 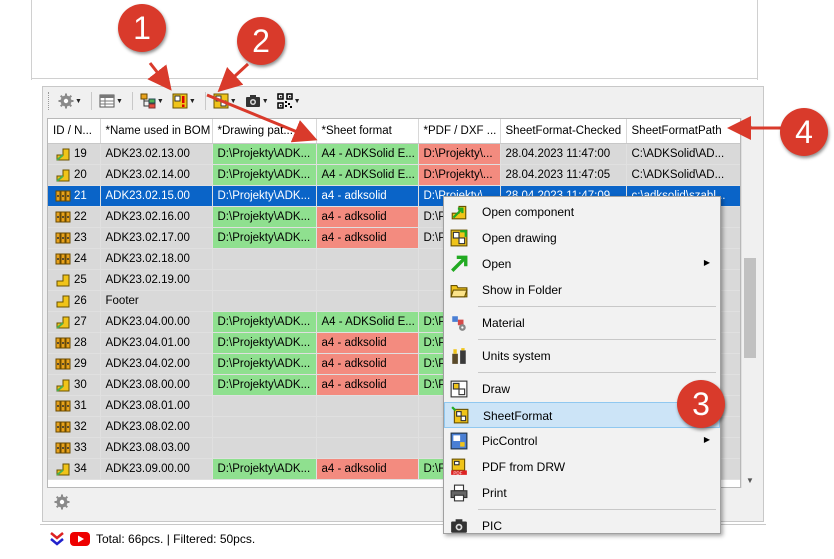 What do you see at coordinates (261, 41) in the screenshot?
I see `callout-2: 2` at bounding box center [261, 41].